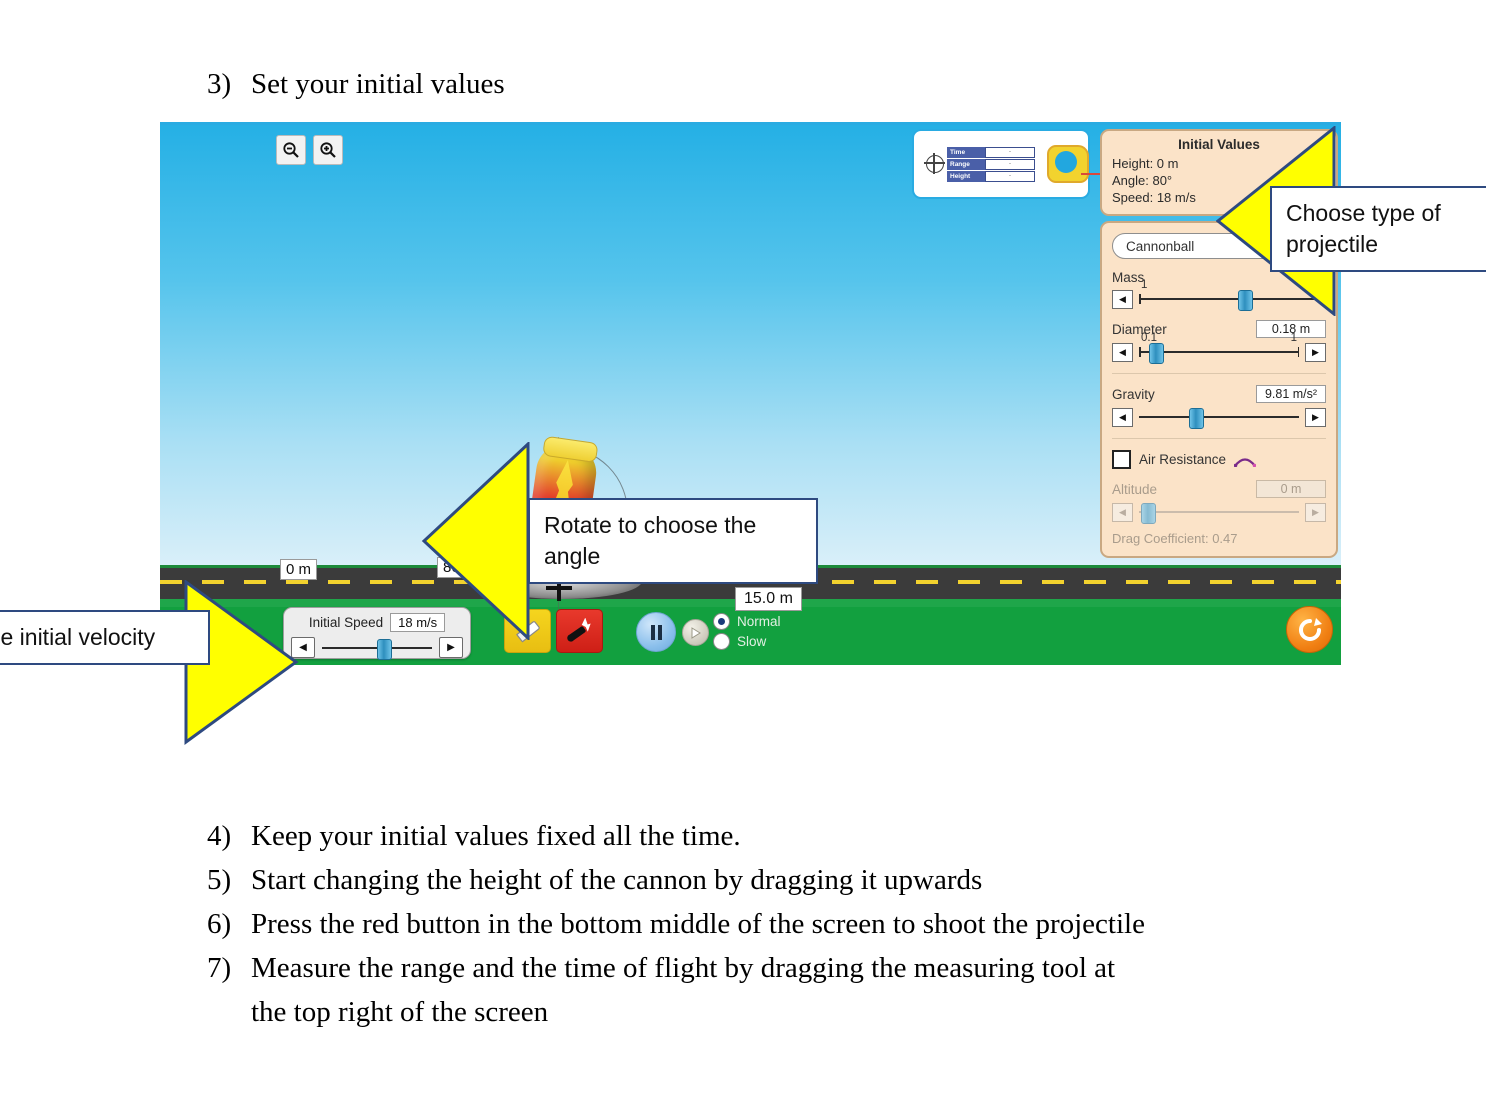  What do you see at coordinates (1291, 394) in the screenshot?
I see `gravity-value: 9.81 m/s²` at bounding box center [1291, 394].